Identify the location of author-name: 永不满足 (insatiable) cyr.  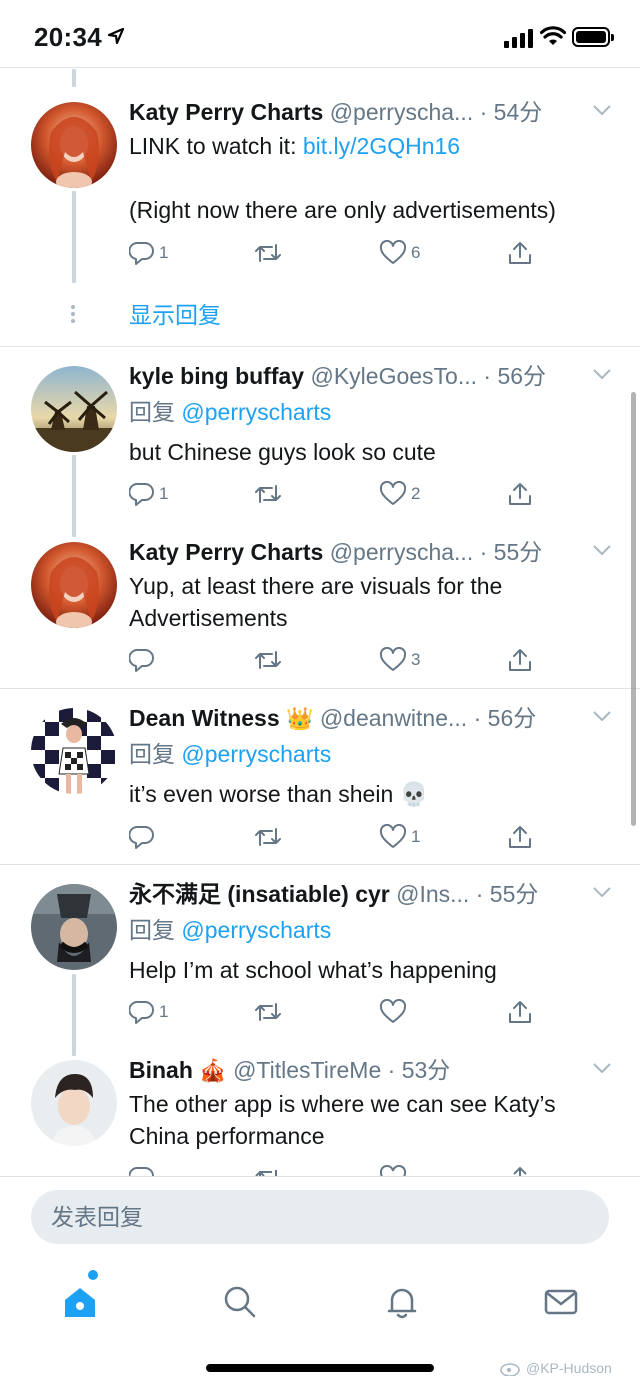
(259, 894).